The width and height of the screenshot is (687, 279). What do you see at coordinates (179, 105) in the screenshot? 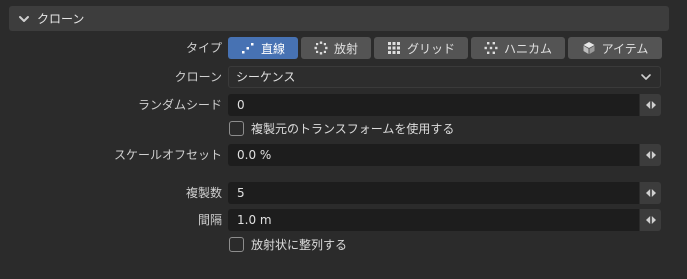
I see `random-seed-label: ランダムシード` at bounding box center [179, 105].